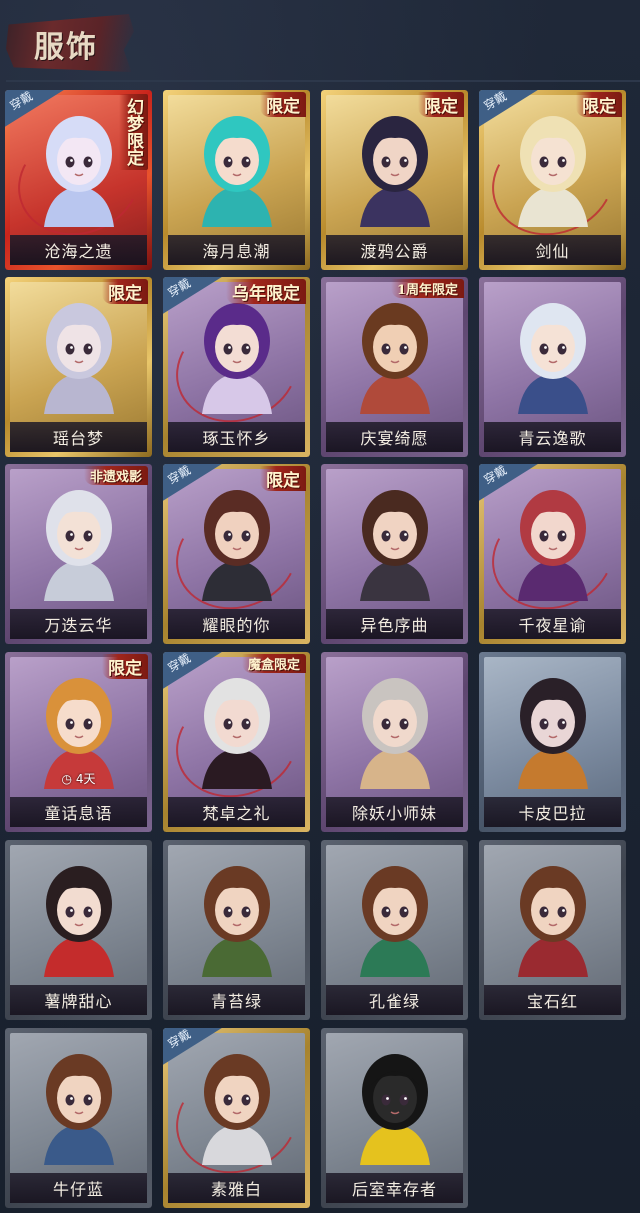 The height and width of the screenshot is (1213, 640). What do you see at coordinates (66, 47) in the screenshot?
I see `section-title: 服饰` at bounding box center [66, 47].